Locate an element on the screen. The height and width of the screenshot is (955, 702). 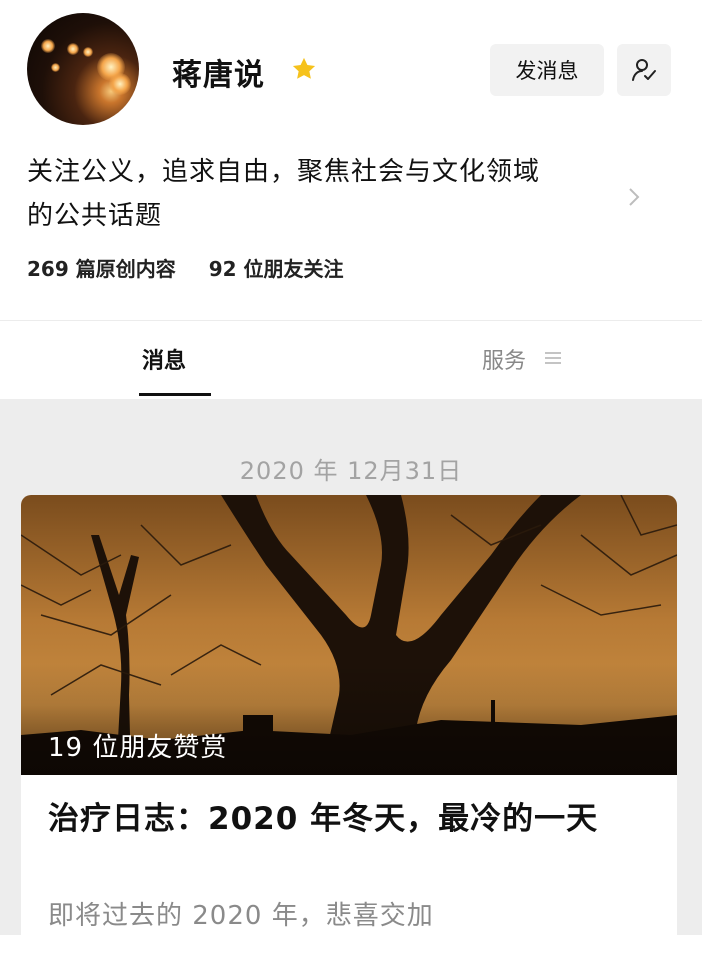
article-summary: 即将过去的 2020 年，悲喜交加 is located at coordinates (241, 916).